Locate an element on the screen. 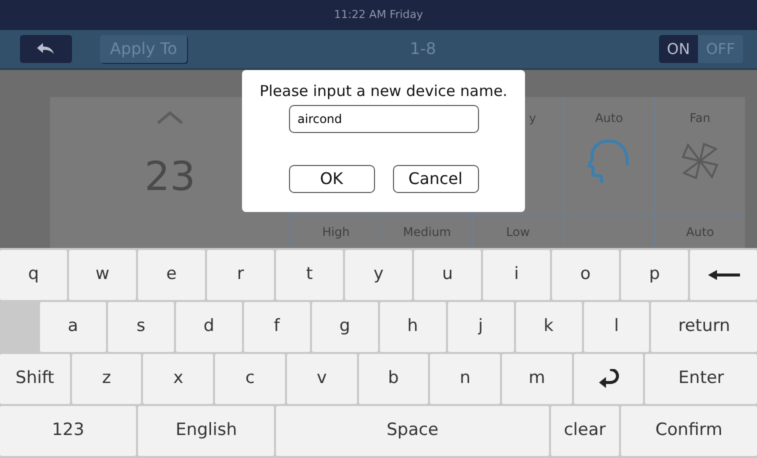 The height and width of the screenshot is (458, 757). keyboard-key: q is located at coordinates (33, 275).